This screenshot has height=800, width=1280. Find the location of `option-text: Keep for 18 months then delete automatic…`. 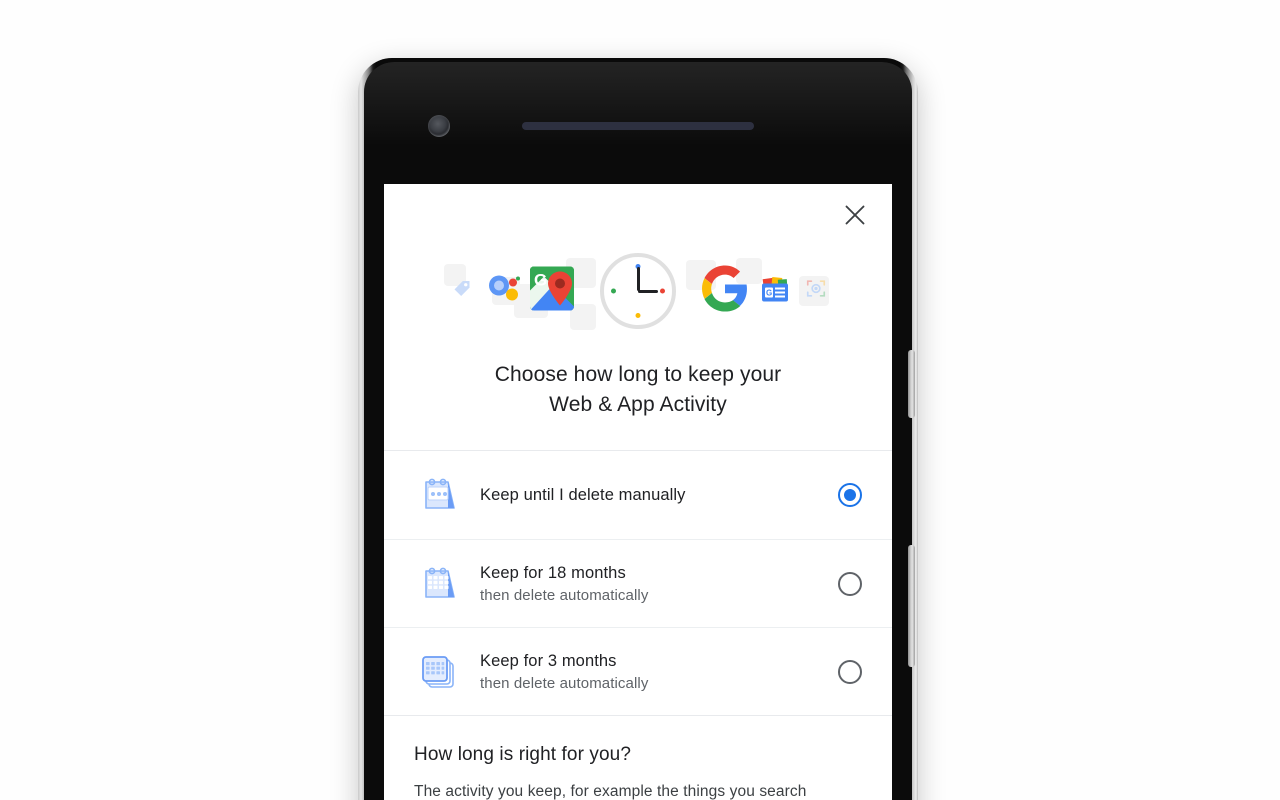

option-text: Keep for 18 months then delete automatic… is located at coordinates (651, 584).